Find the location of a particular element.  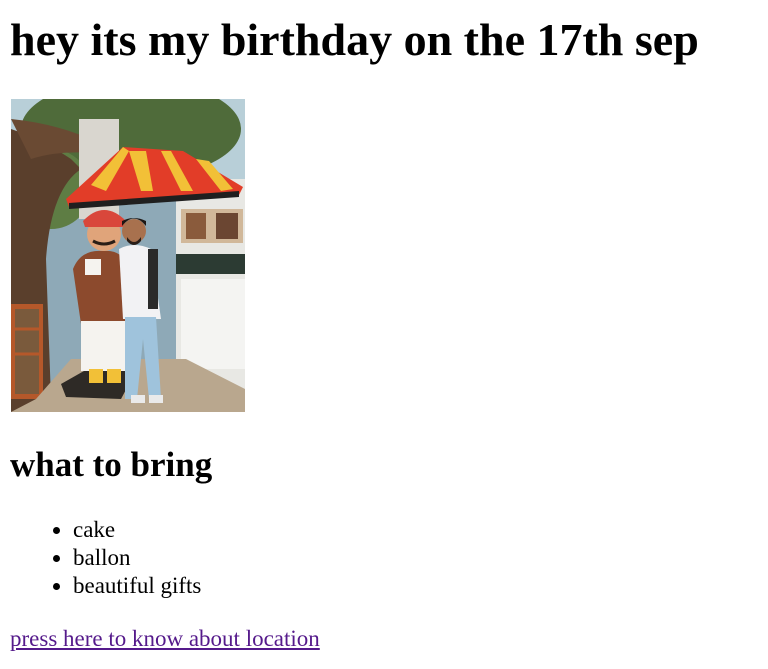

bring-list-heading: what to bring is located at coordinates (111, 464).